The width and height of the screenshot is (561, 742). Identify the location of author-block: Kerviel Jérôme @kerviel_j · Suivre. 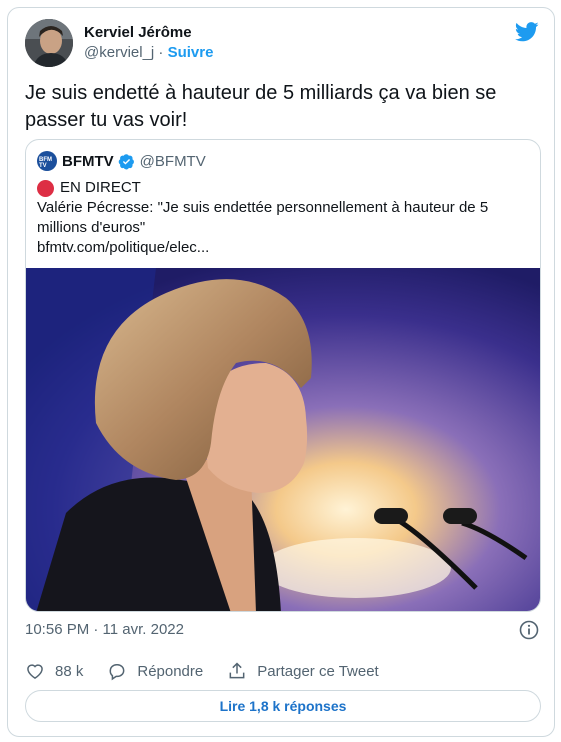
(148, 43).